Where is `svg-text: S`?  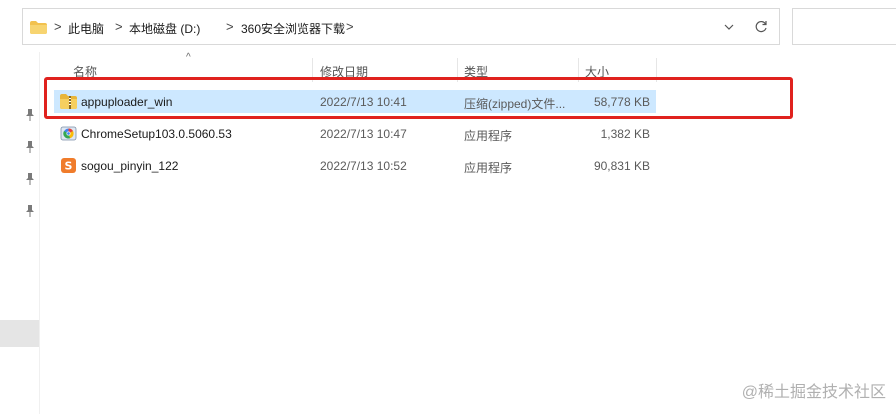 svg-text: S is located at coordinates (69, 166).